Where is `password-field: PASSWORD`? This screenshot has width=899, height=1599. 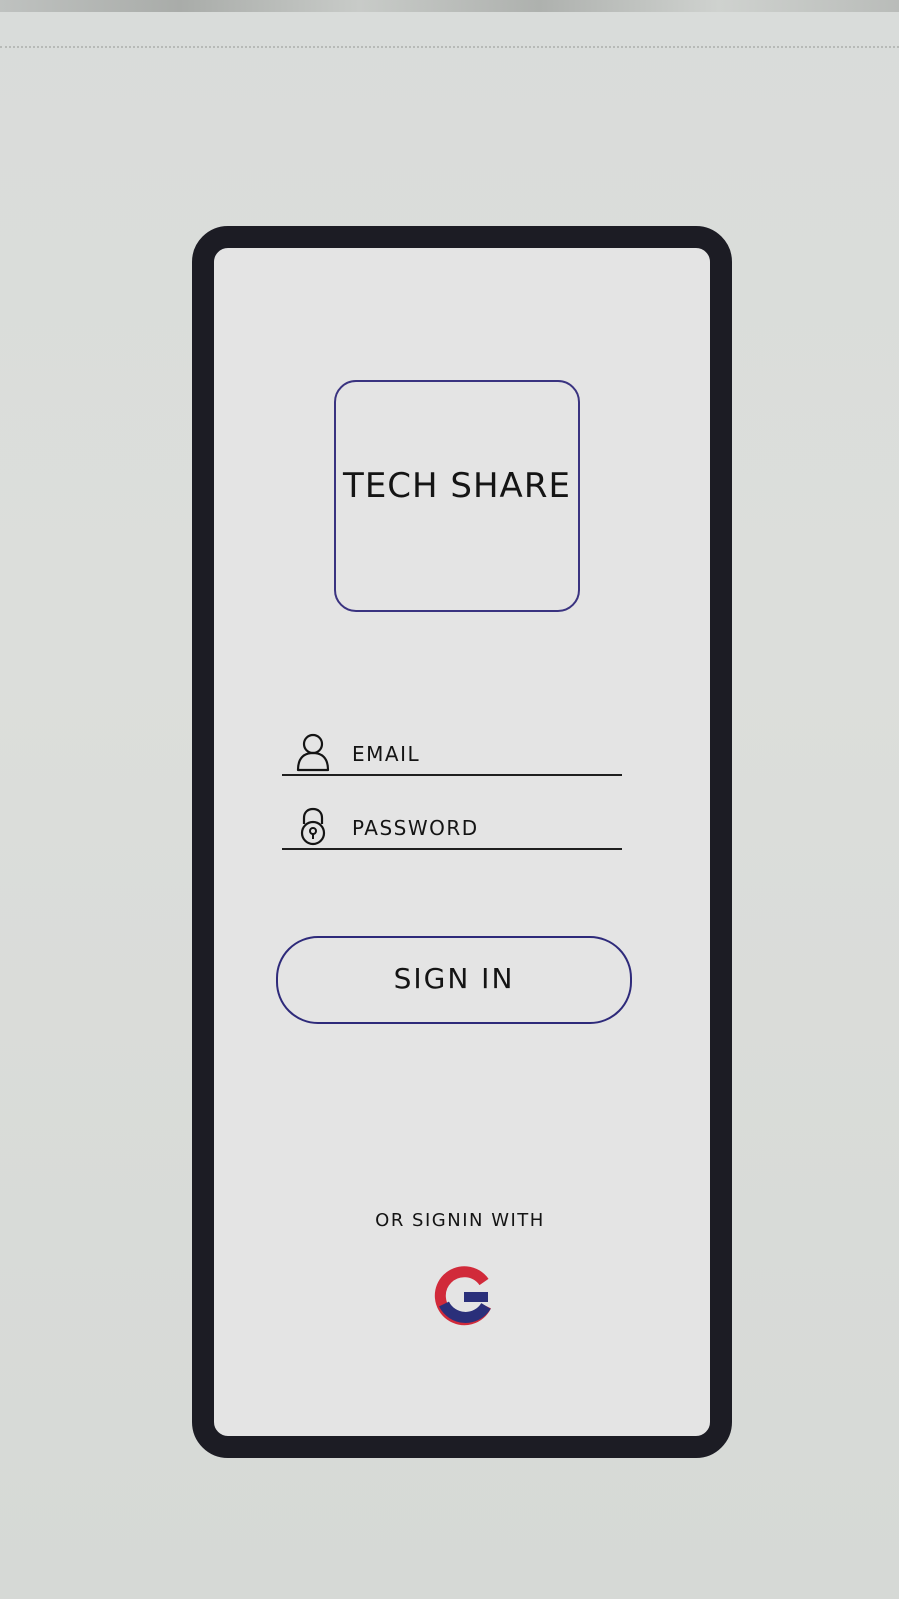
password-field: PASSWORD is located at coordinates (452, 826).